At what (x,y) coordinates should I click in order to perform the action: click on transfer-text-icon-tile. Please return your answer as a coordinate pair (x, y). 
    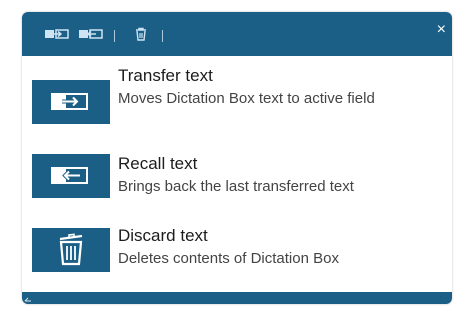
    Looking at the image, I should click on (71, 102).